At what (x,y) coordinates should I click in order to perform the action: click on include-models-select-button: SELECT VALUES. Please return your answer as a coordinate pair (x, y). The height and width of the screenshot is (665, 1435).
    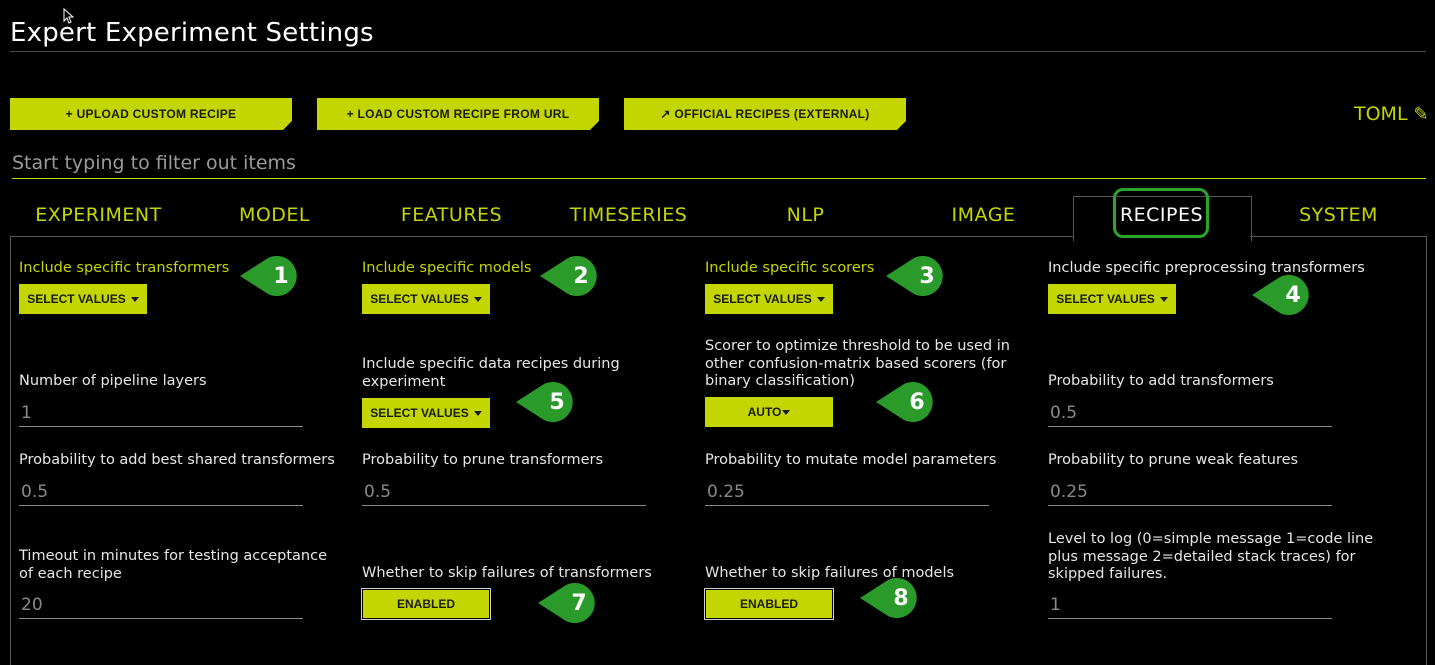
    Looking at the image, I should click on (426, 299).